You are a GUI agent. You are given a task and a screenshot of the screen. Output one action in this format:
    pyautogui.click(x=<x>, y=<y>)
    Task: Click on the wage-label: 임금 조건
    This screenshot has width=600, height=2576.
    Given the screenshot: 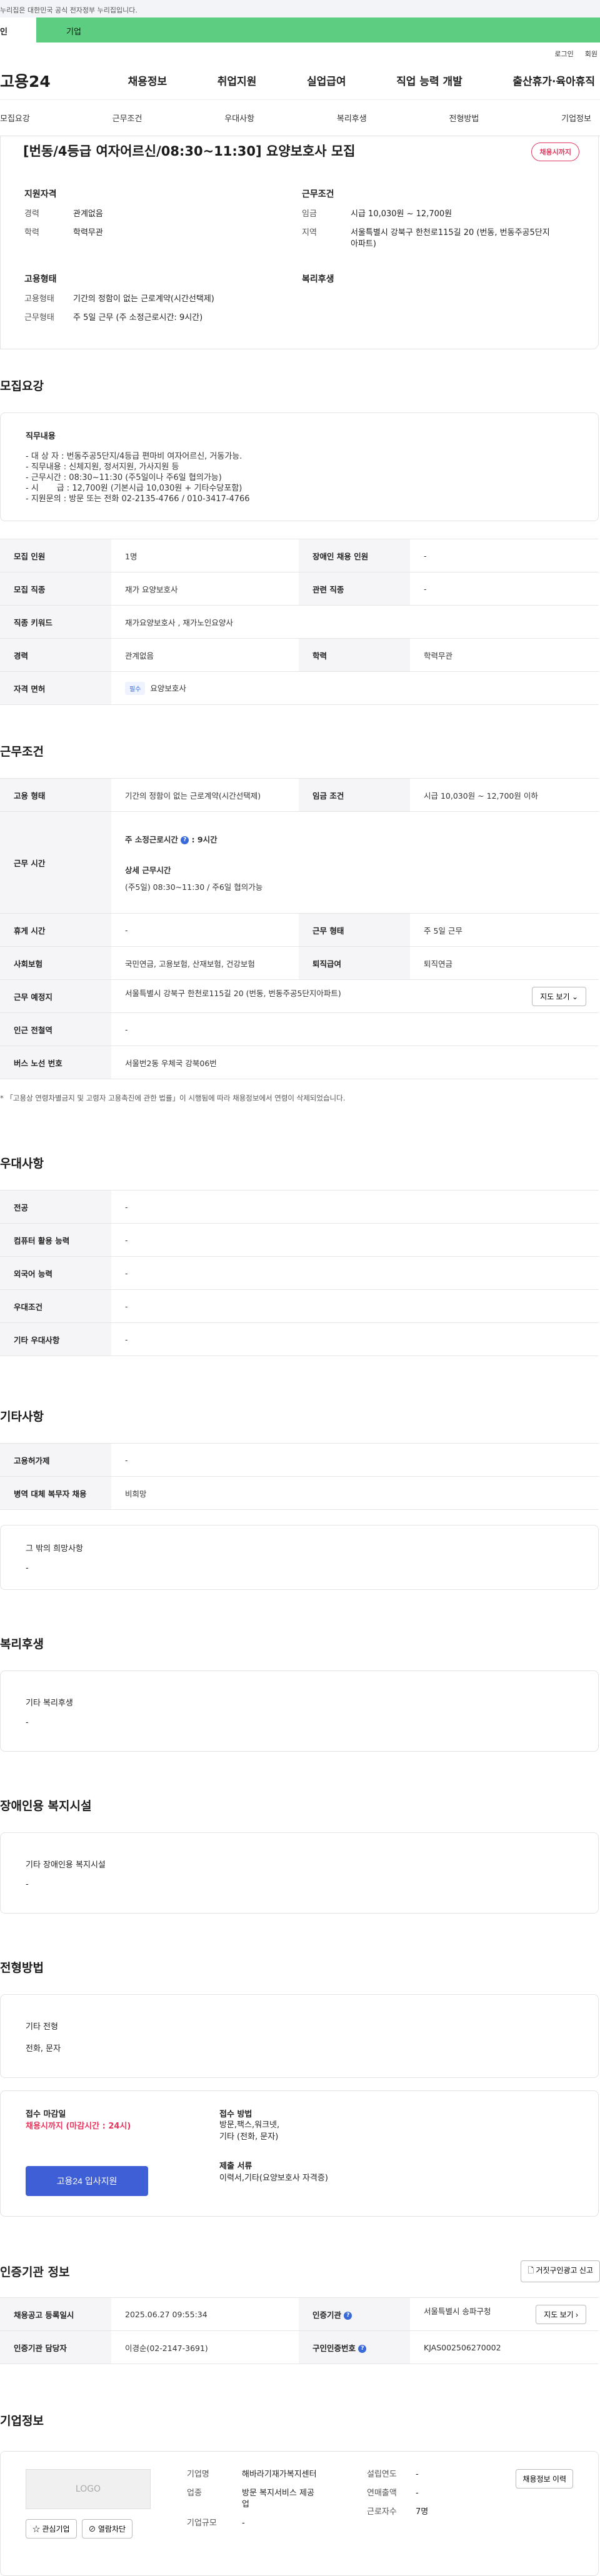 What is the action you would take?
    pyautogui.click(x=354, y=795)
    